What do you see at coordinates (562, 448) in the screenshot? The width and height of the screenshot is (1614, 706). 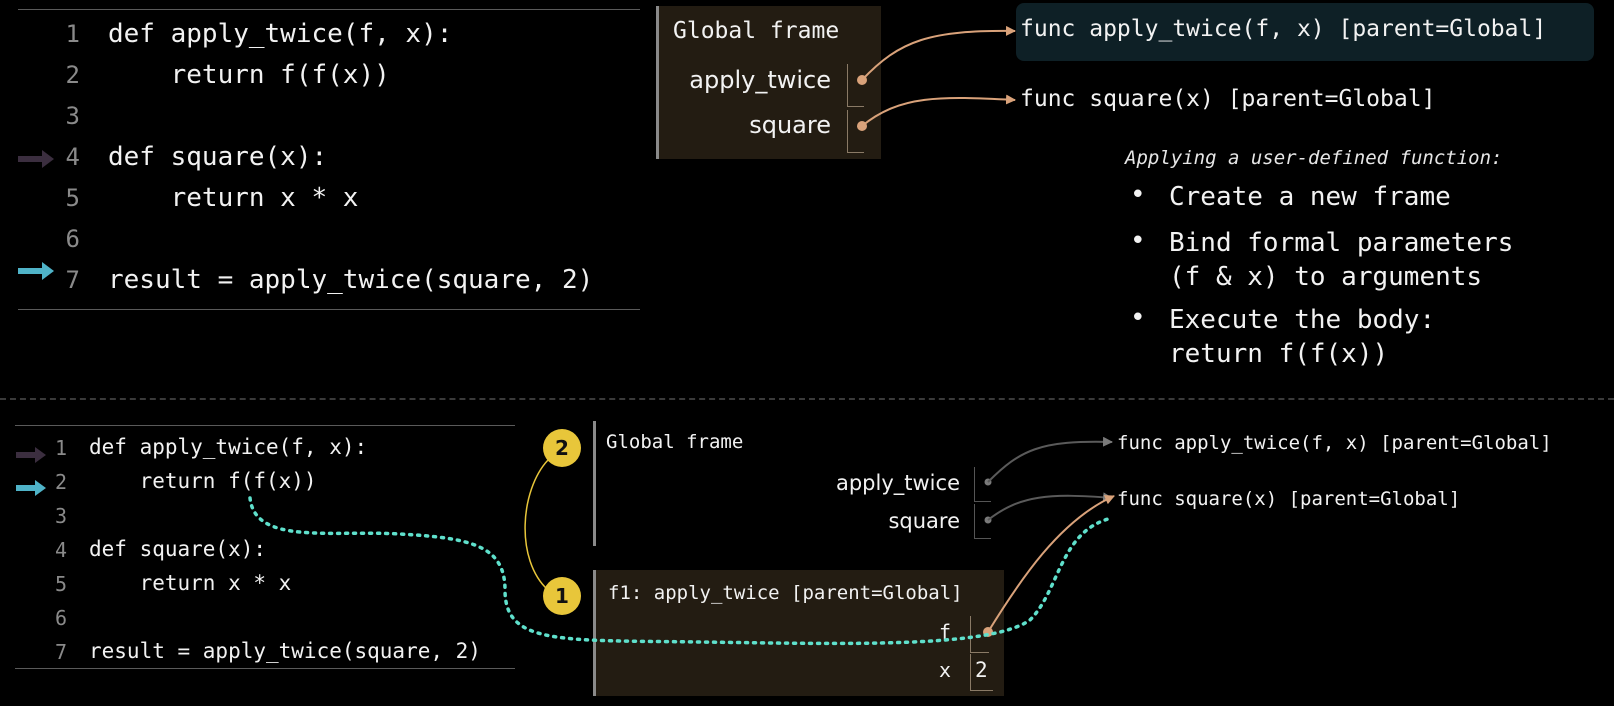 I see `step-marker-2: 2` at bounding box center [562, 448].